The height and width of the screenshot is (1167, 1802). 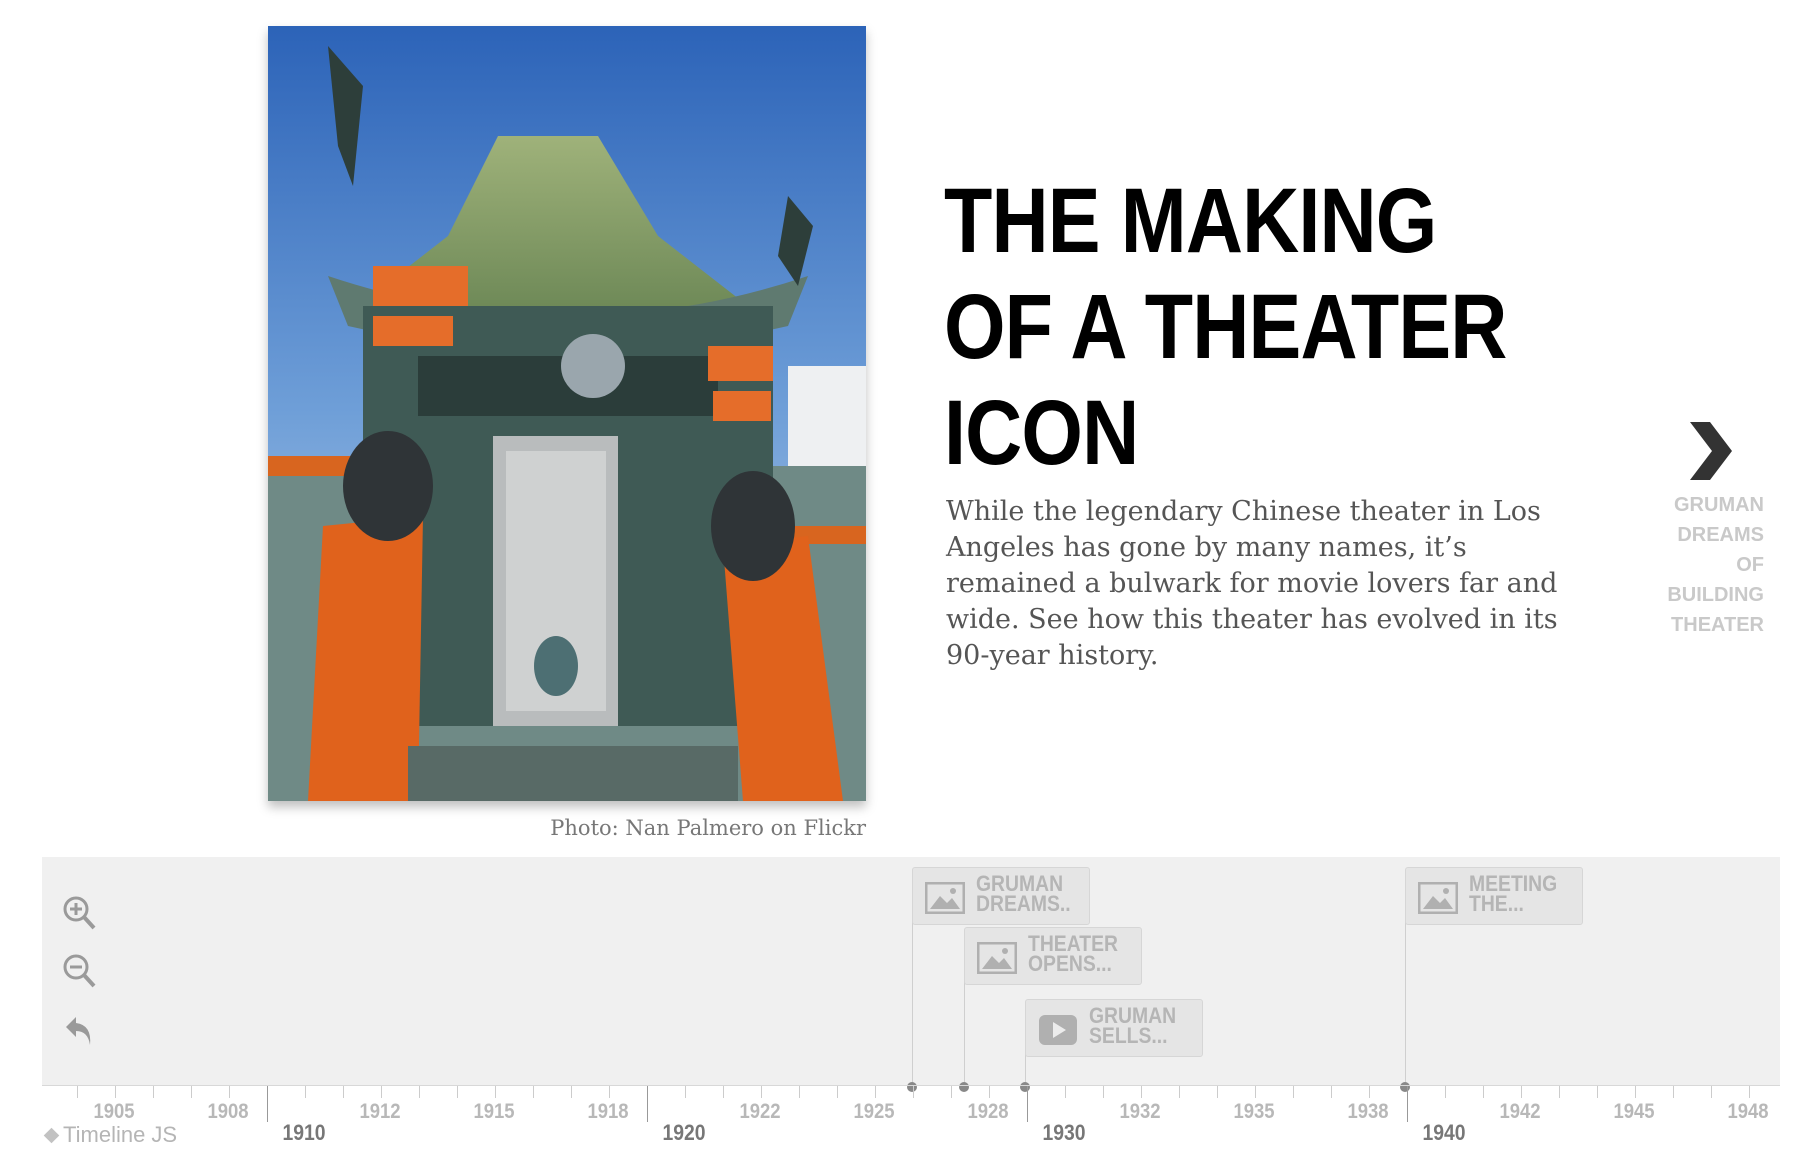 I want to click on timelinejs-brand-link: Timeline JS, so click(x=110, y=1135).